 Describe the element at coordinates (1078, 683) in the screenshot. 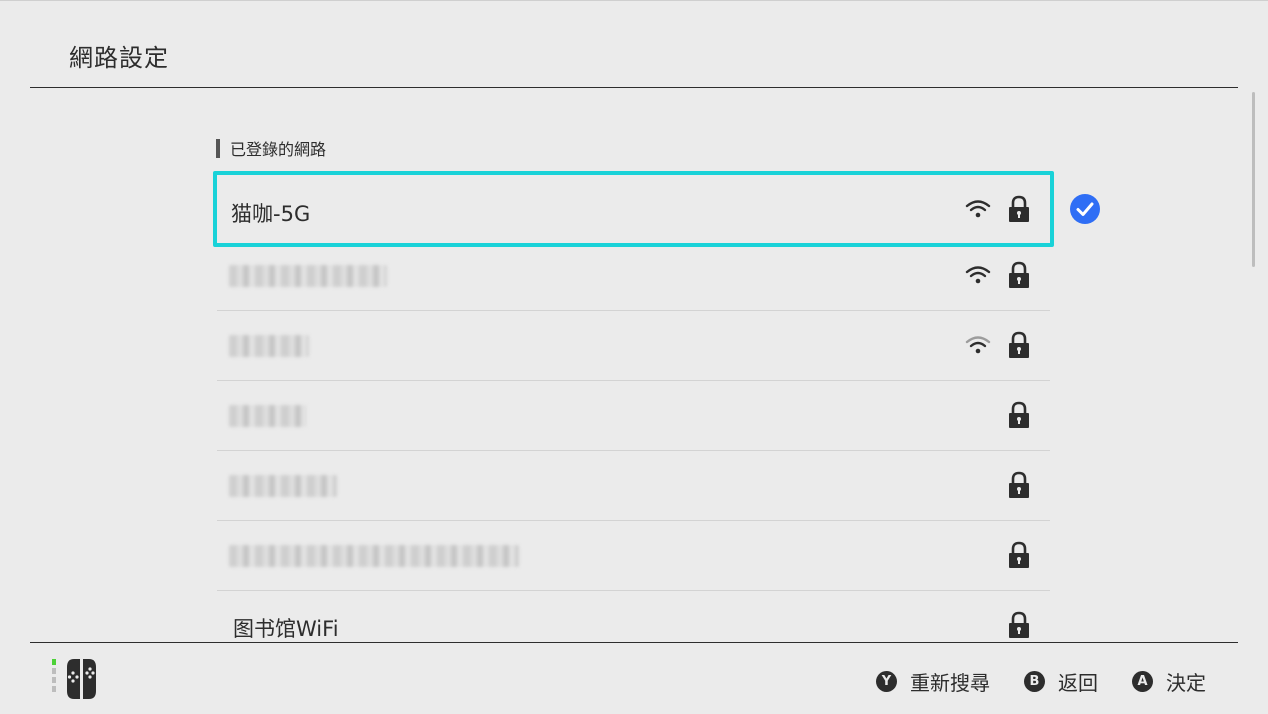

I see `back-label: 返回` at that location.